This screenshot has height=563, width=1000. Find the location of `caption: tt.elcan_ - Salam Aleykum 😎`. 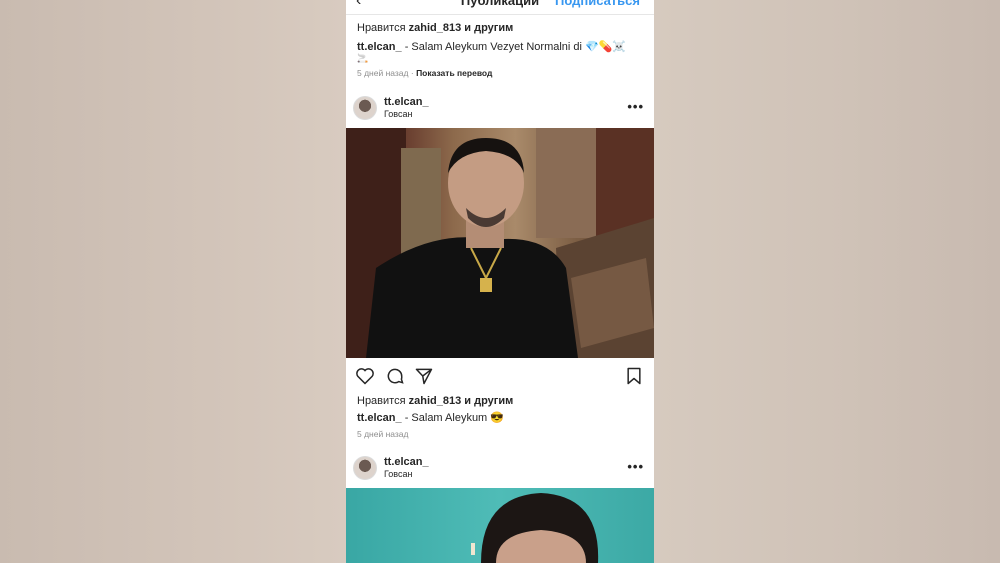

caption: tt.elcan_ - Salam Aleykum 😎 is located at coordinates (430, 417).